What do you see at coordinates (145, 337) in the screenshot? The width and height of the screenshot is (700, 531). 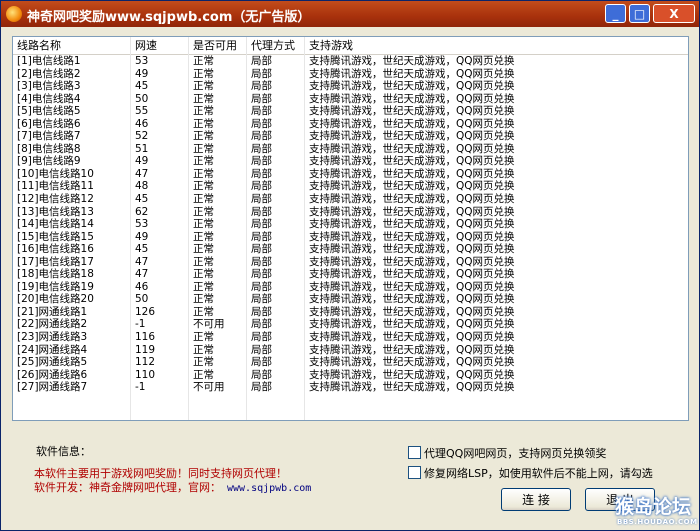 I see `speed-cell: 116` at bounding box center [145, 337].